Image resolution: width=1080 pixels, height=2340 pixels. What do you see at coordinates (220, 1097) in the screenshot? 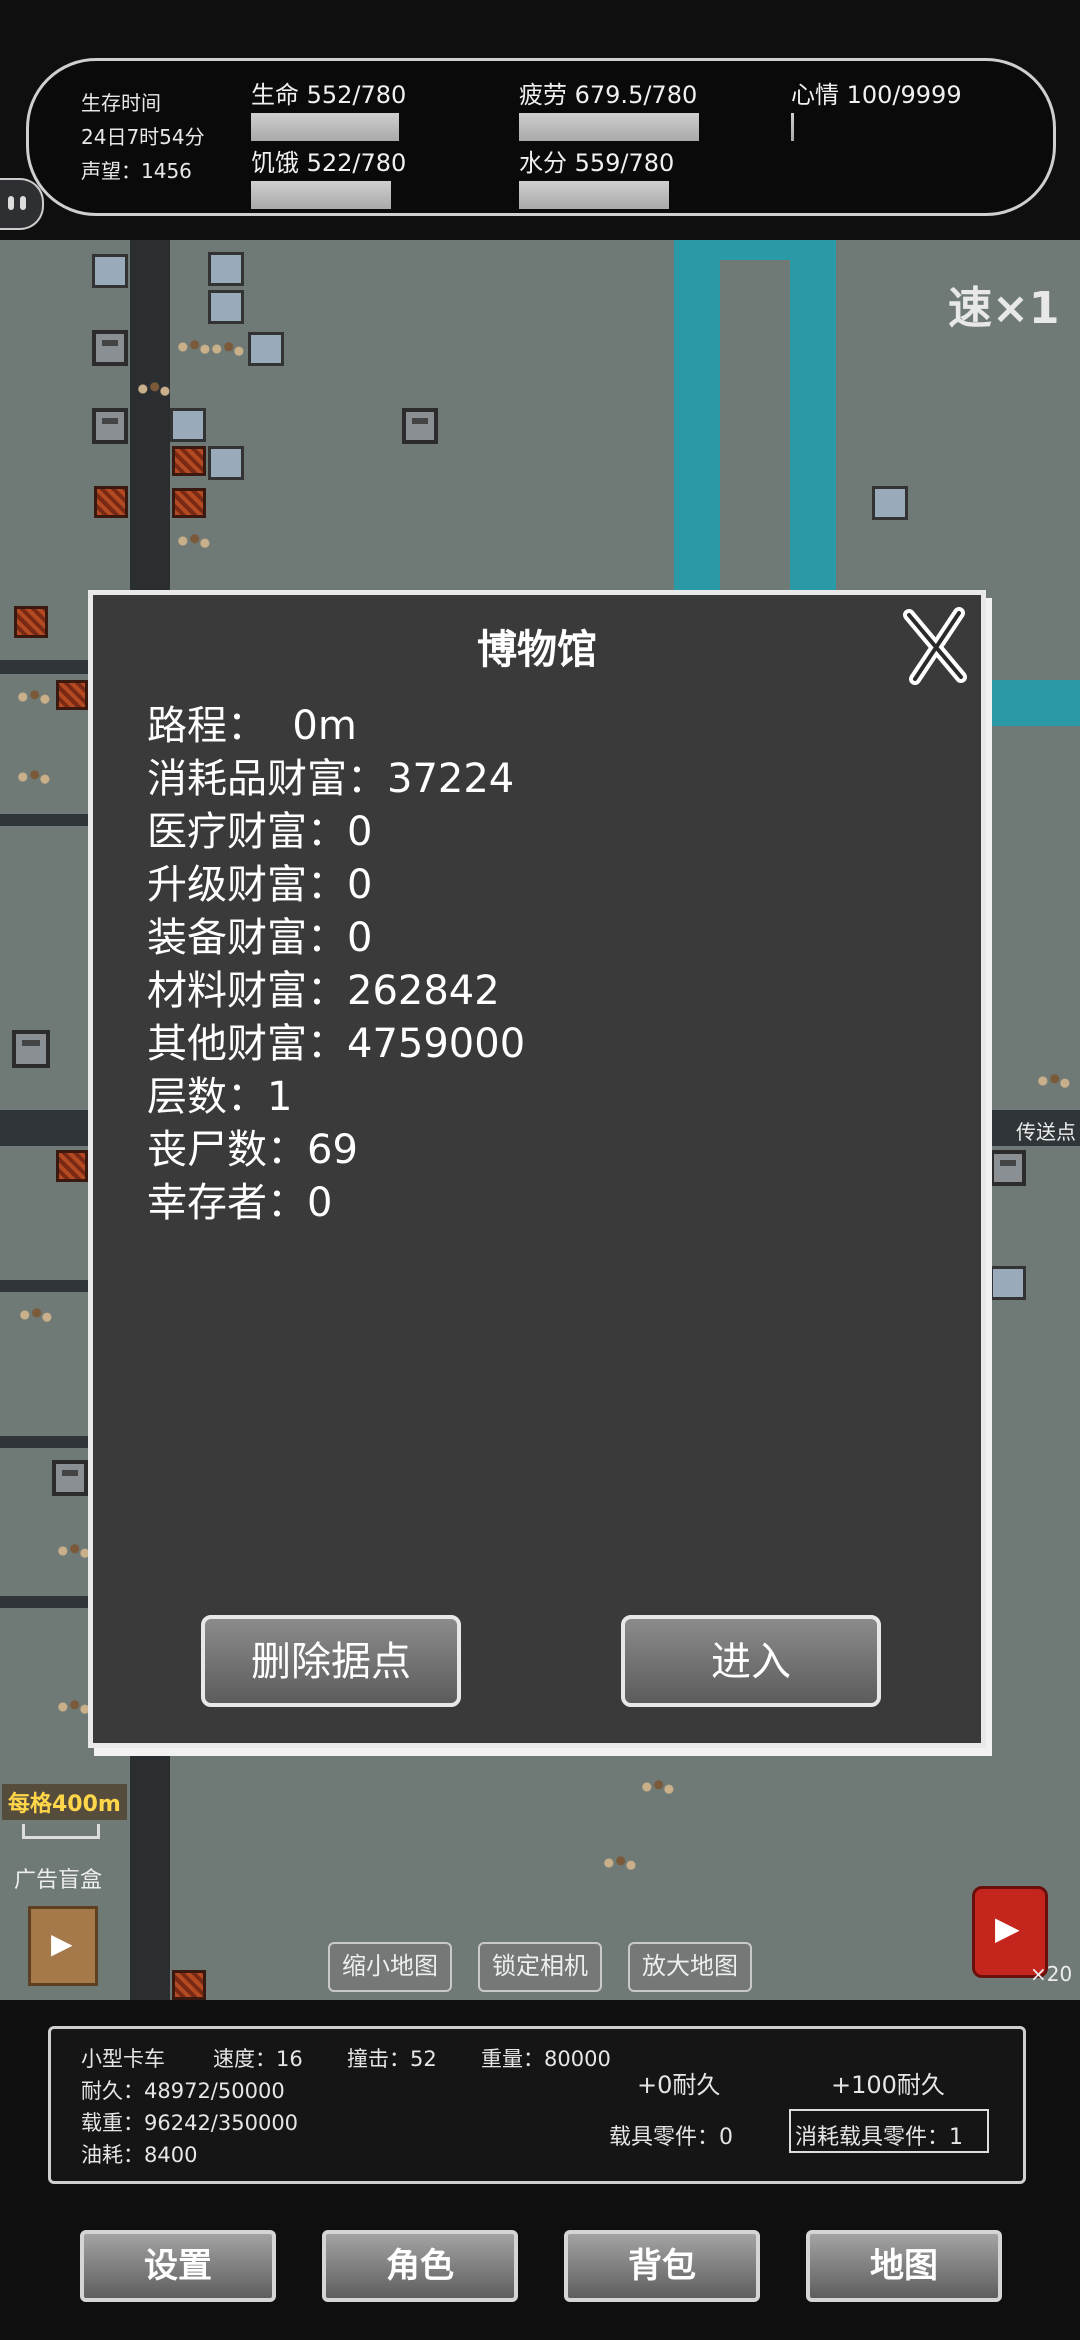
I see `info-floors: 层数：1` at bounding box center [220, 1097].